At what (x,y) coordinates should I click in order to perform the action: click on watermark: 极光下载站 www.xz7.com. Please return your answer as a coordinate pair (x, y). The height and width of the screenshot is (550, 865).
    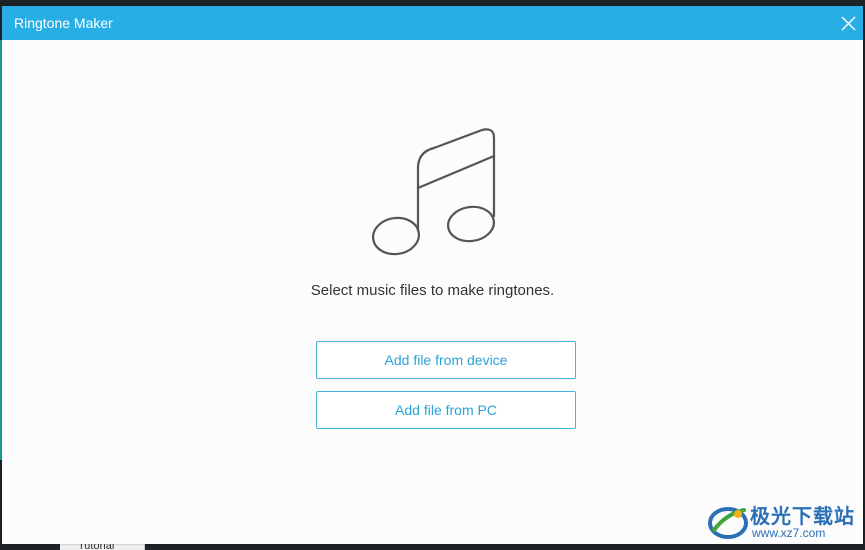
    Looking at the image, I should click on (784, 521).